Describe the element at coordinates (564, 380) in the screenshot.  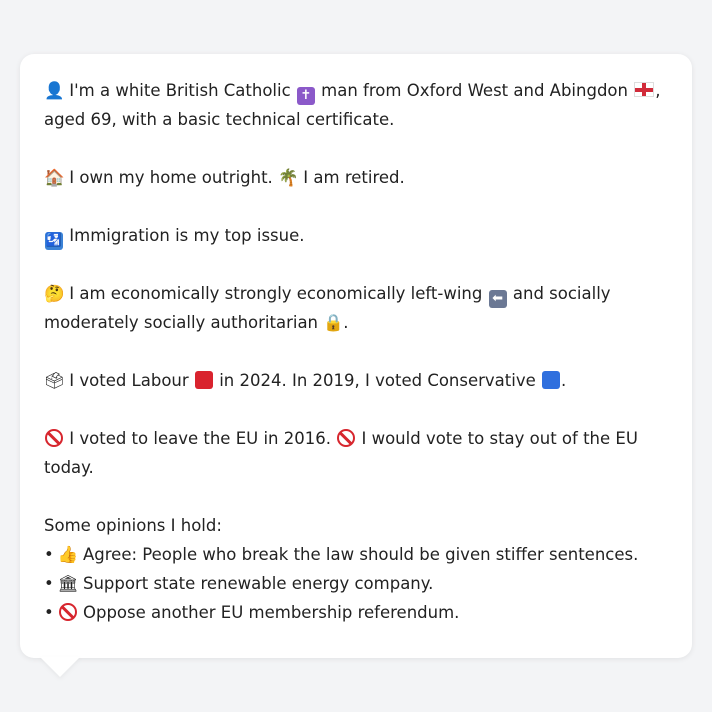
I see `vote-end: .` at that location.